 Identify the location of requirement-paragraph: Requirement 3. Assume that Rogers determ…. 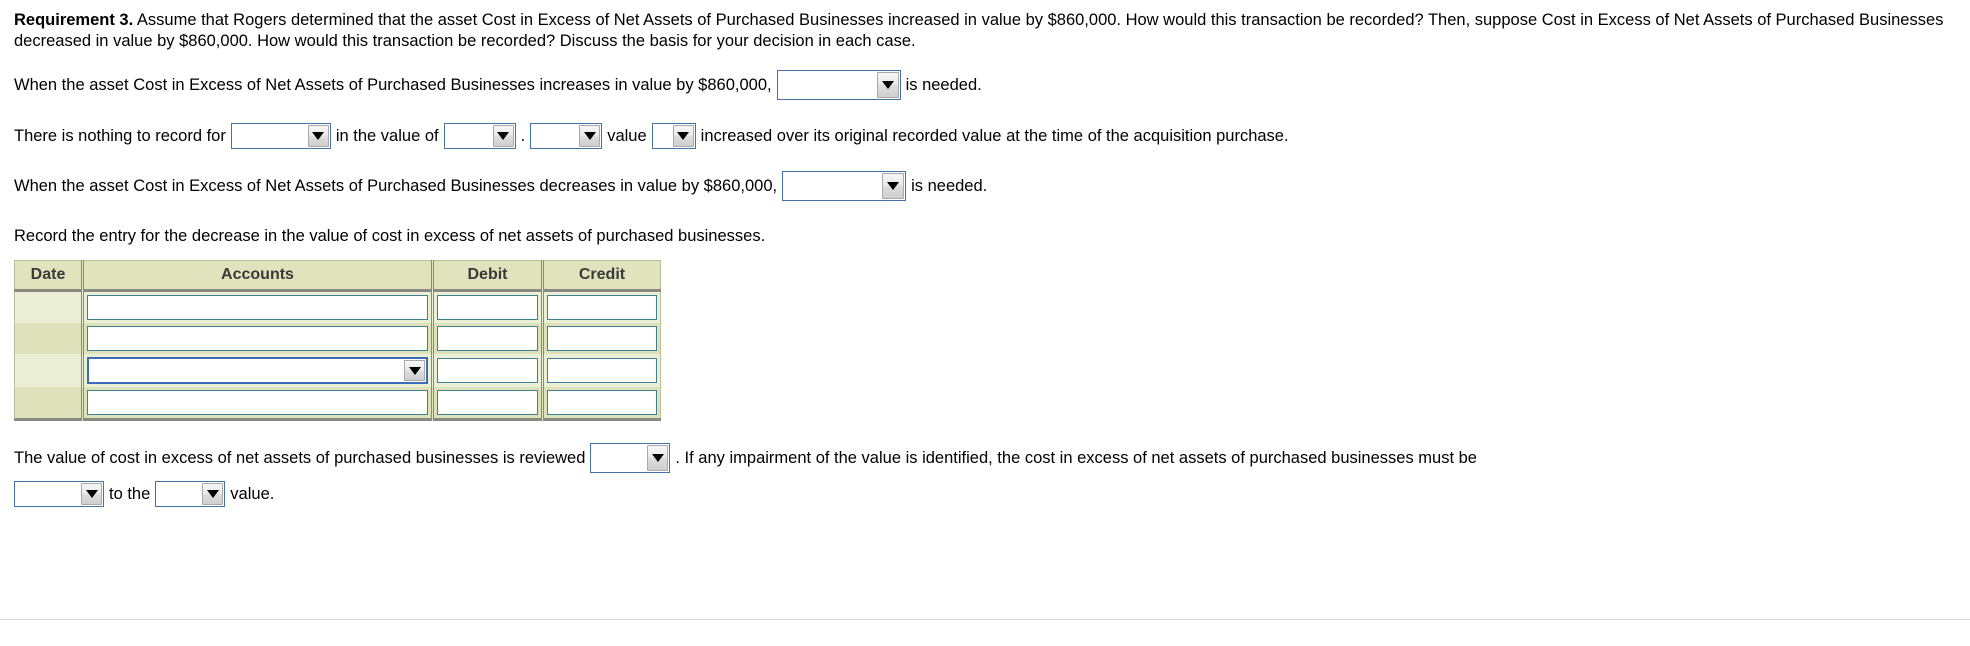
(984, 31).